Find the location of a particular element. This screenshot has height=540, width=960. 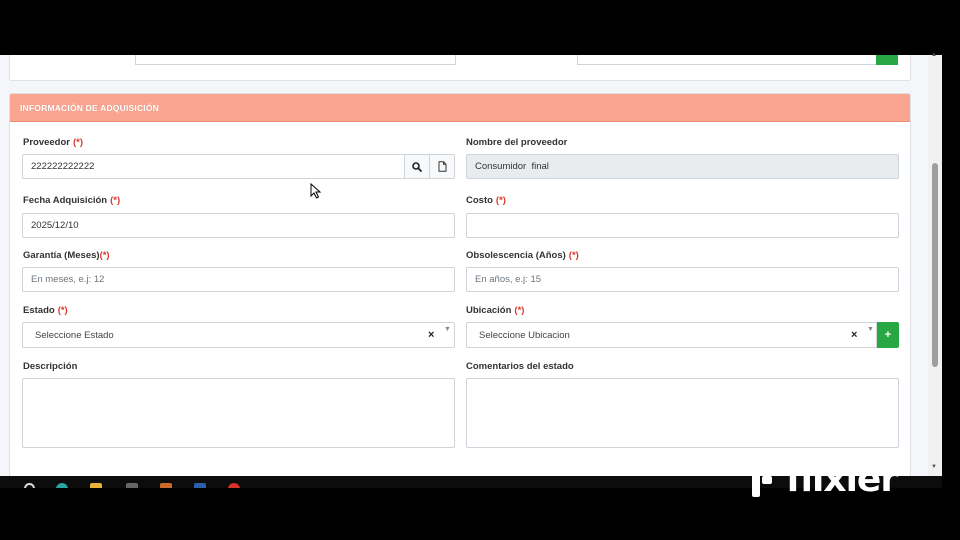

descripcion-label: Descripción is located at coordinates (50, 366).